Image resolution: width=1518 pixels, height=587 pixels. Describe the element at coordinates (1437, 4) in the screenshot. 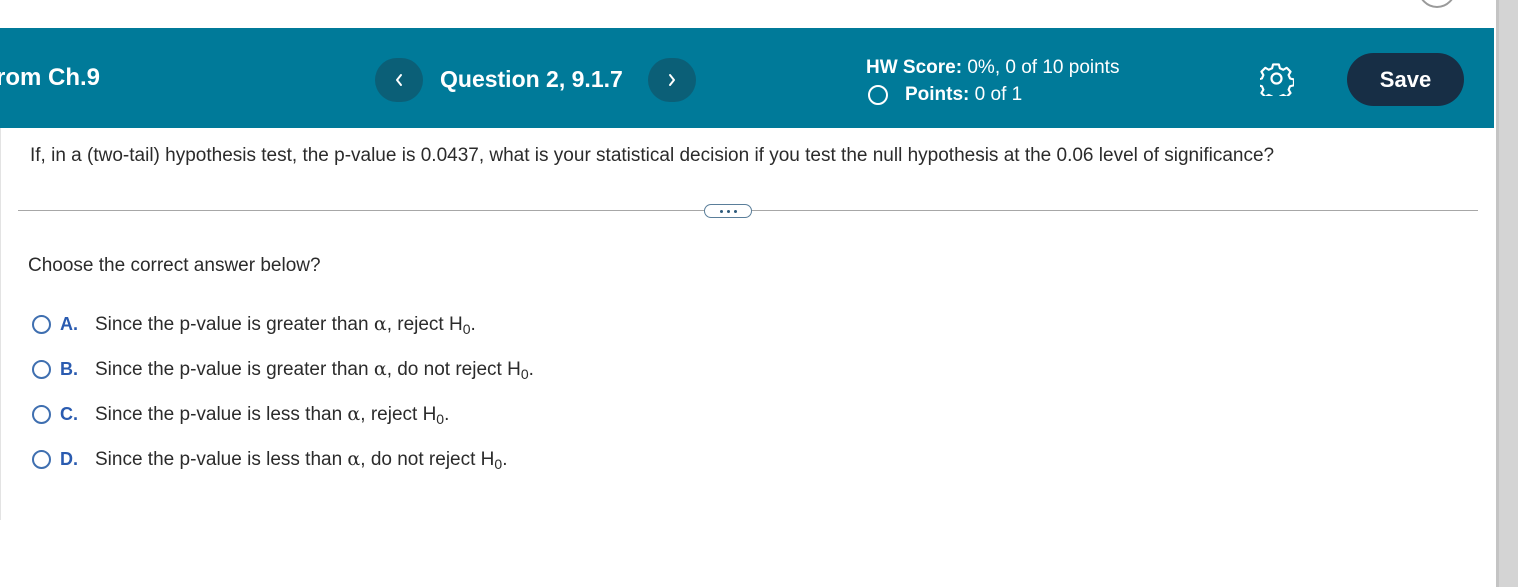

I see `partial-circle-icon` at that location.